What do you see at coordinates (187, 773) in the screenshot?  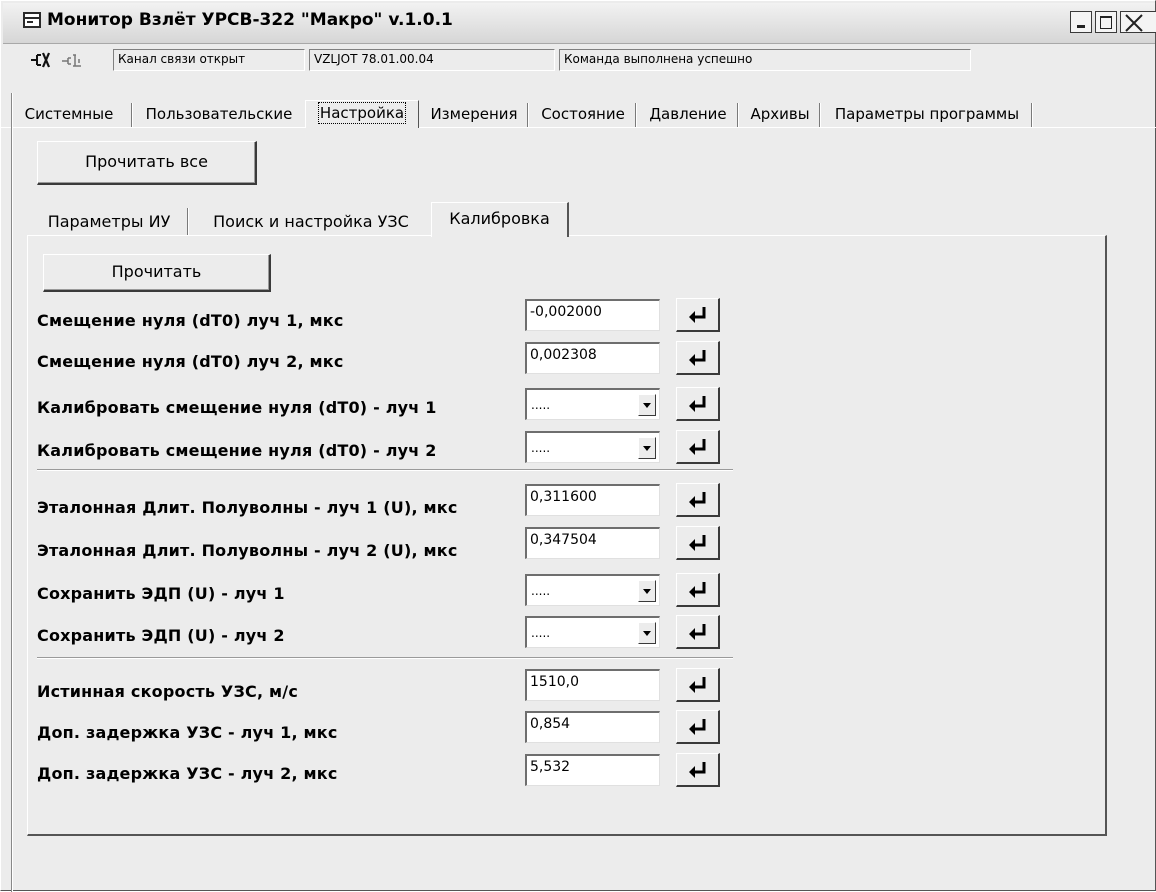 I see `extra-delay-beam2-label: Доп. задержка УЗС - луч 2, мкс` at bounding box center [187, 773].